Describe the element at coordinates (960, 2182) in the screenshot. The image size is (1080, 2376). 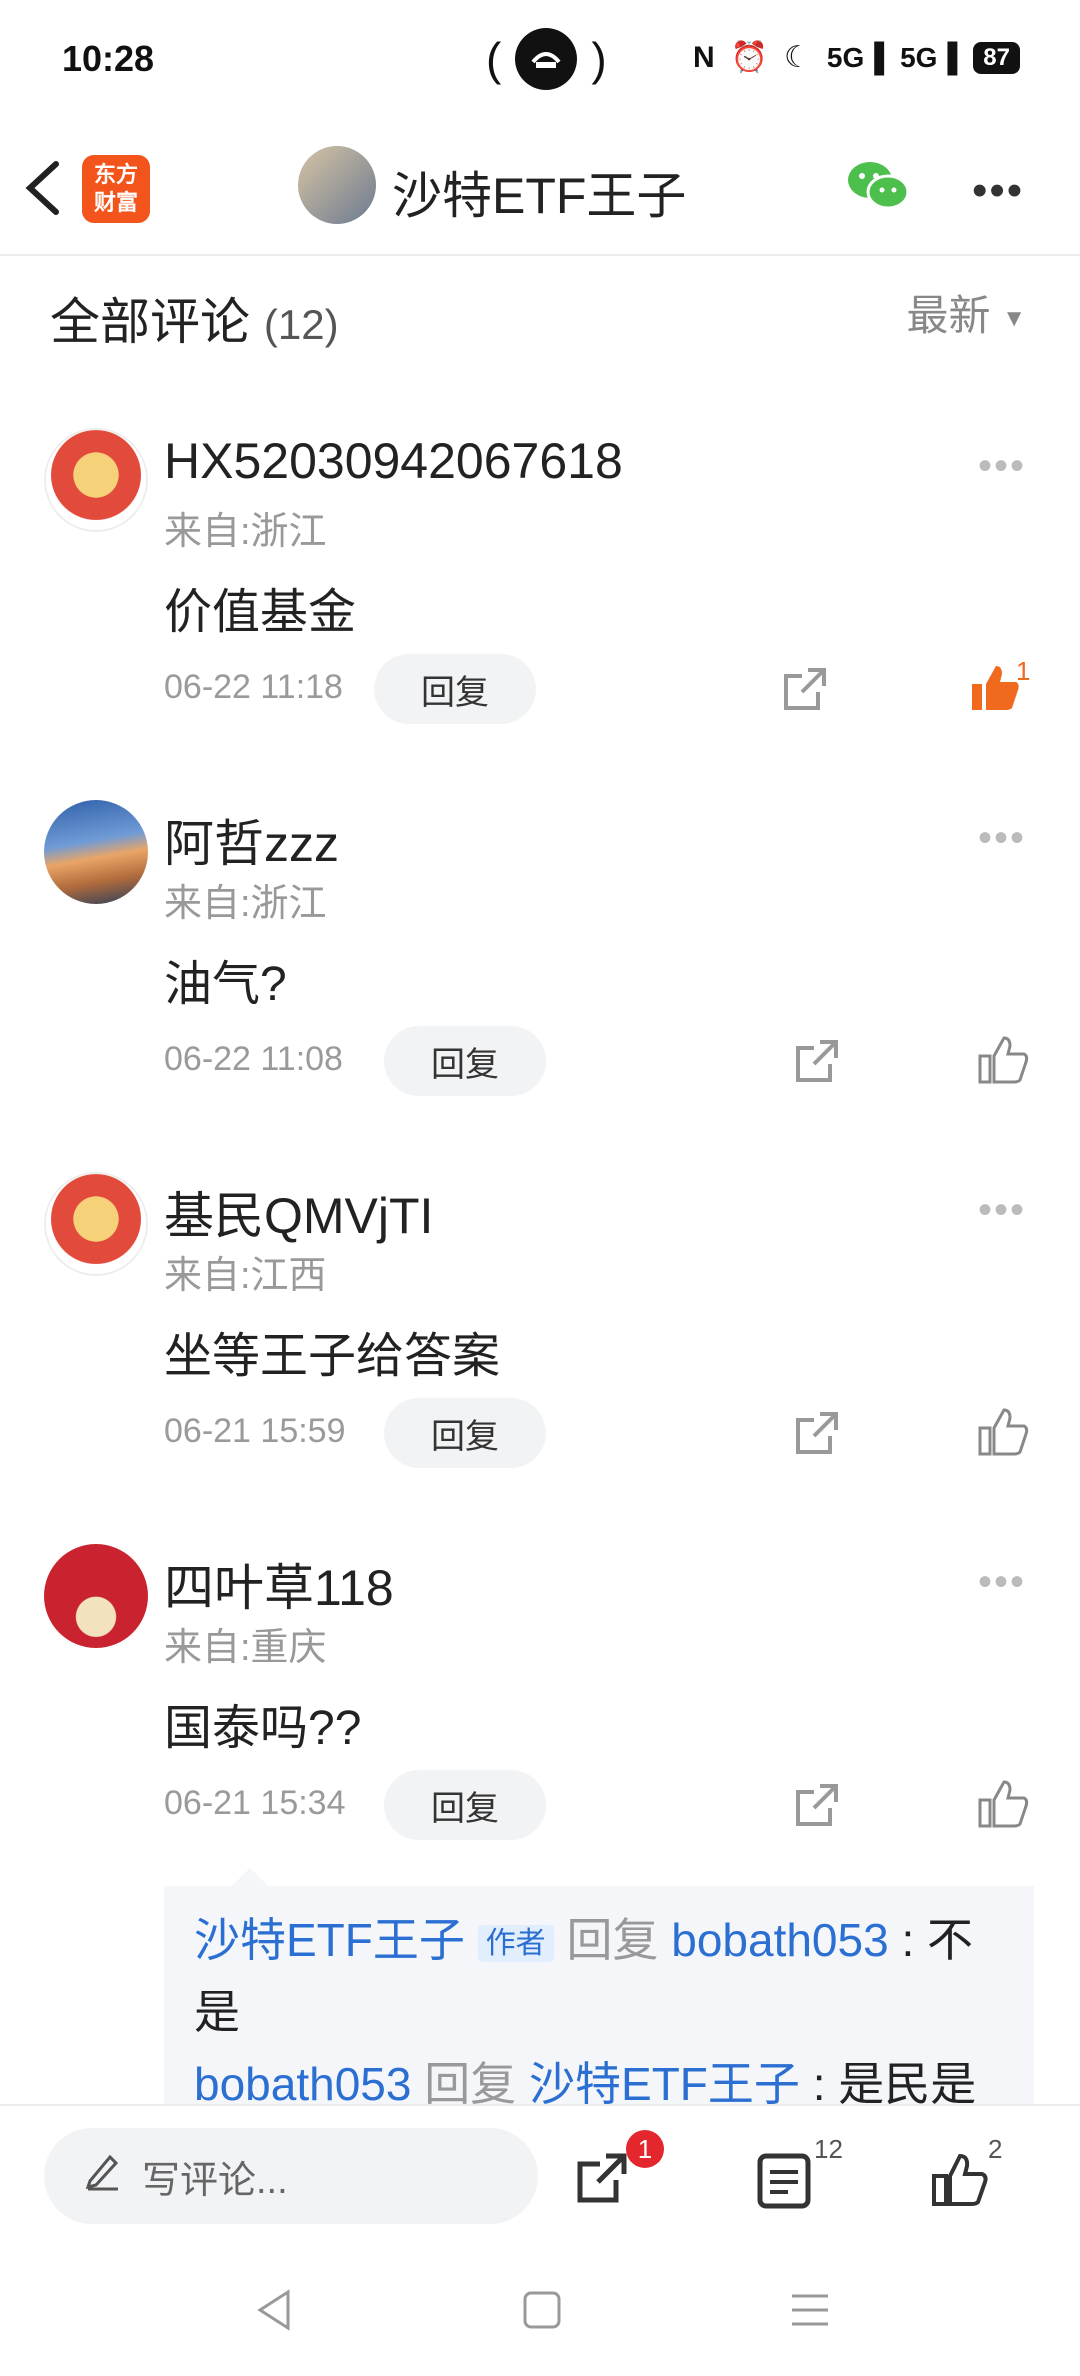
I see `like-bottom-icon` at that location.